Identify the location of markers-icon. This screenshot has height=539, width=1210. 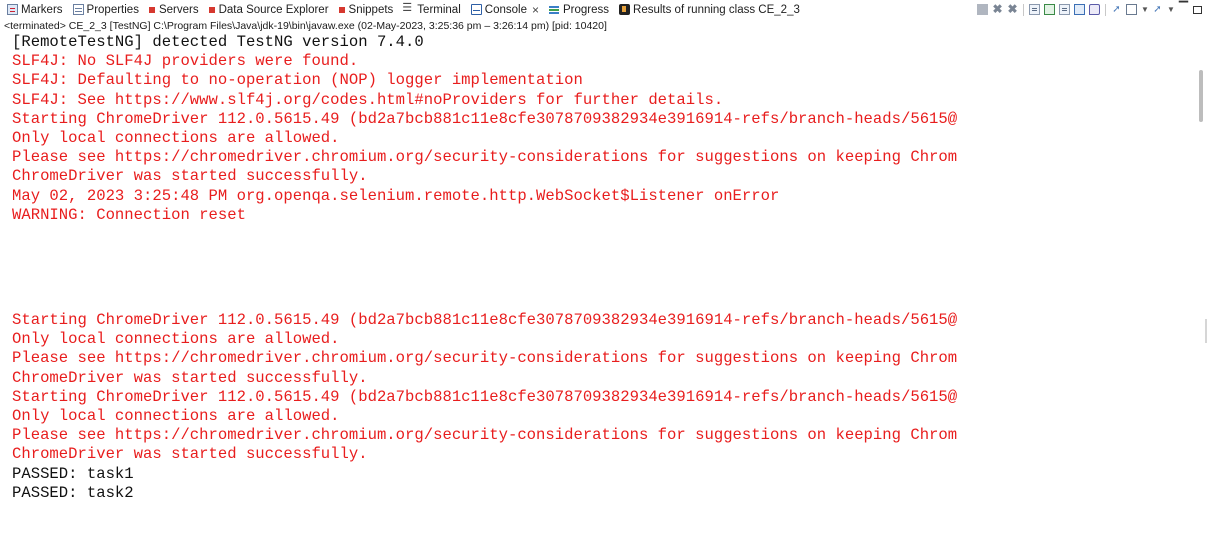
(12, 9).